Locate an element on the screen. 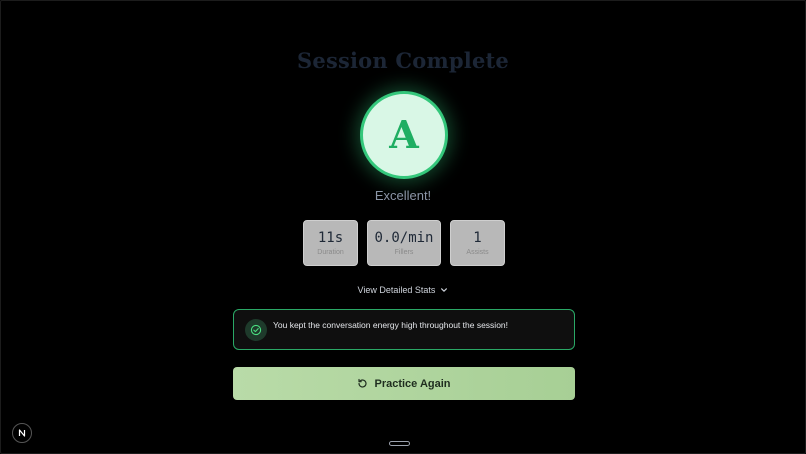  check-circle-icon is located at coordinates (256, 330).